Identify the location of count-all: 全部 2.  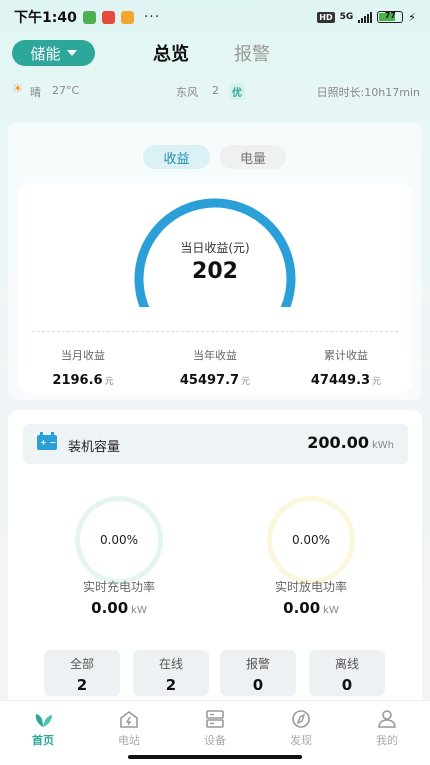
(82, 673).